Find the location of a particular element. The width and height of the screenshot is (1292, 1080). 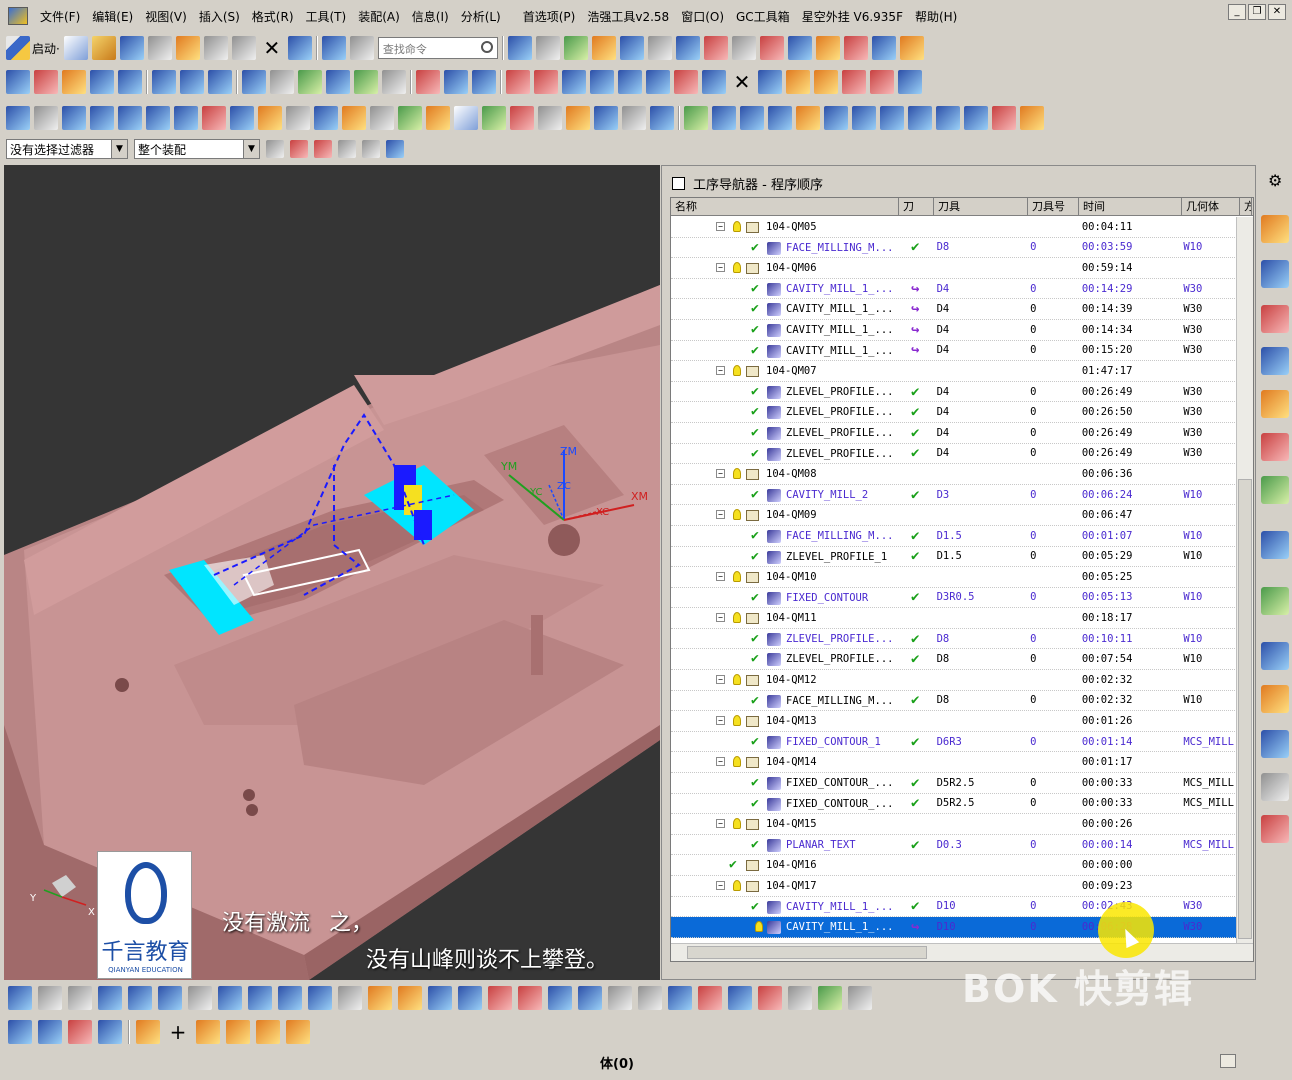

circle-icon is located at coordinates (740, 998).